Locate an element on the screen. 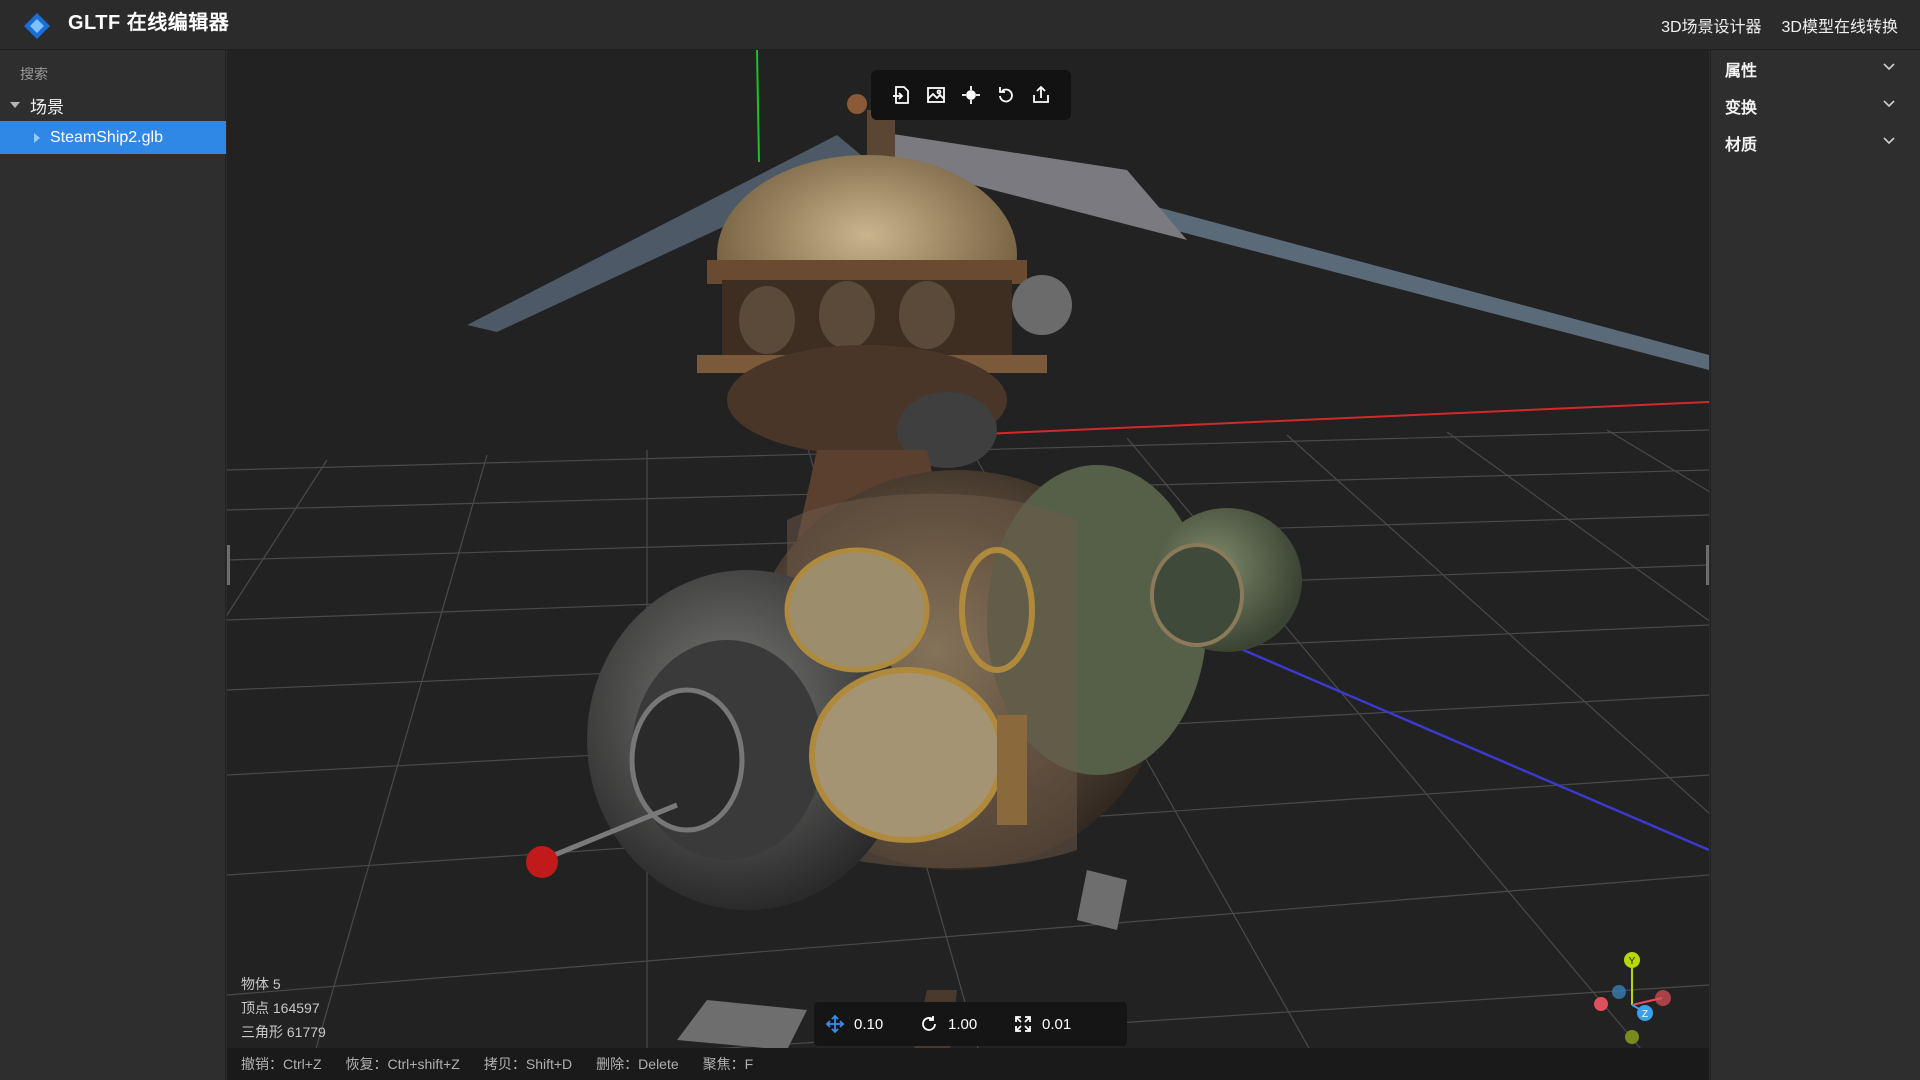  rotate-value: 1.00 is located at coordinates (970, 1024).